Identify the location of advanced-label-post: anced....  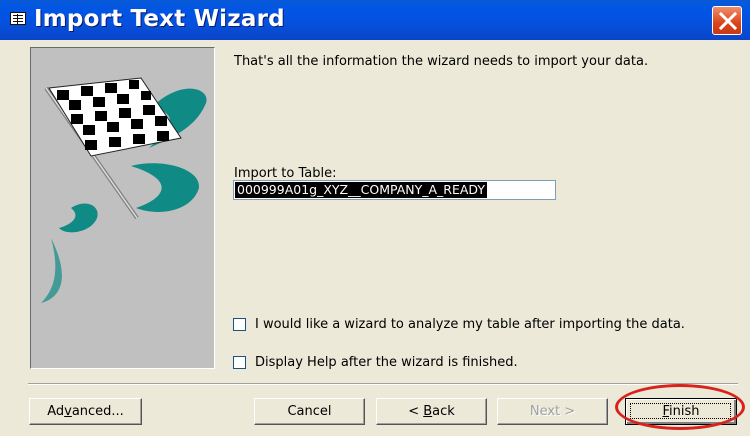
(97, 411).